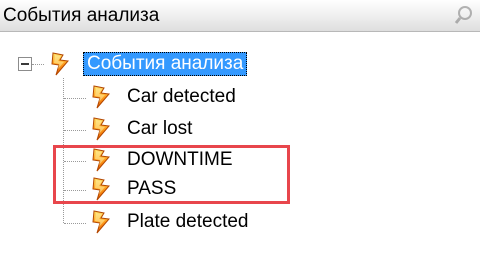 Image resolution: width=480 pixels, height=254 pixels. Describe the element at coordinates (25, 64) in the screenshot. I see `collapse-toggle` at that location.